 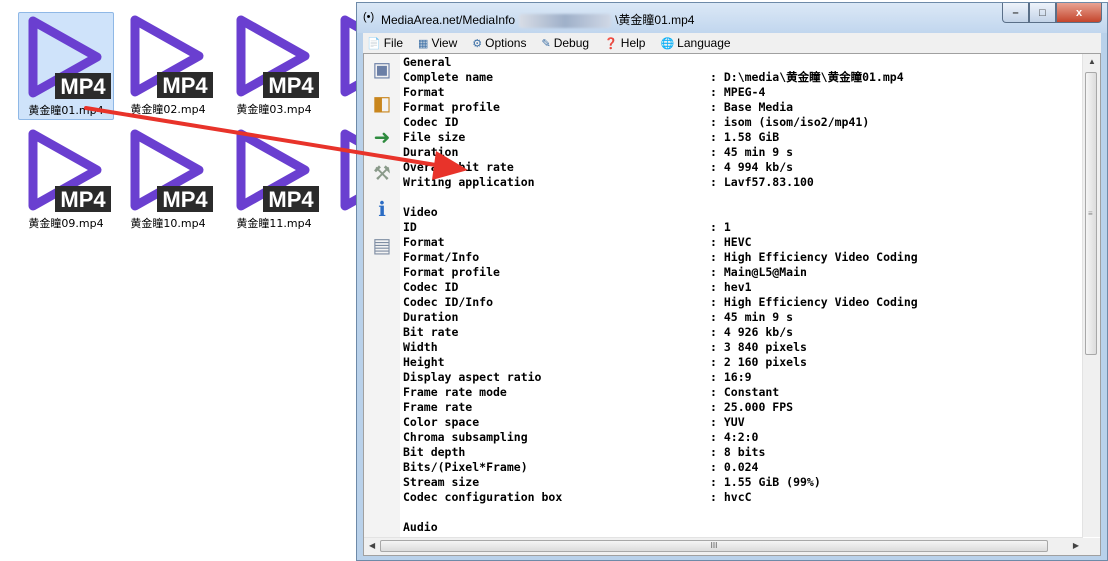 I want to click on menu-file: 📄 File, so click(x=383, y=43).